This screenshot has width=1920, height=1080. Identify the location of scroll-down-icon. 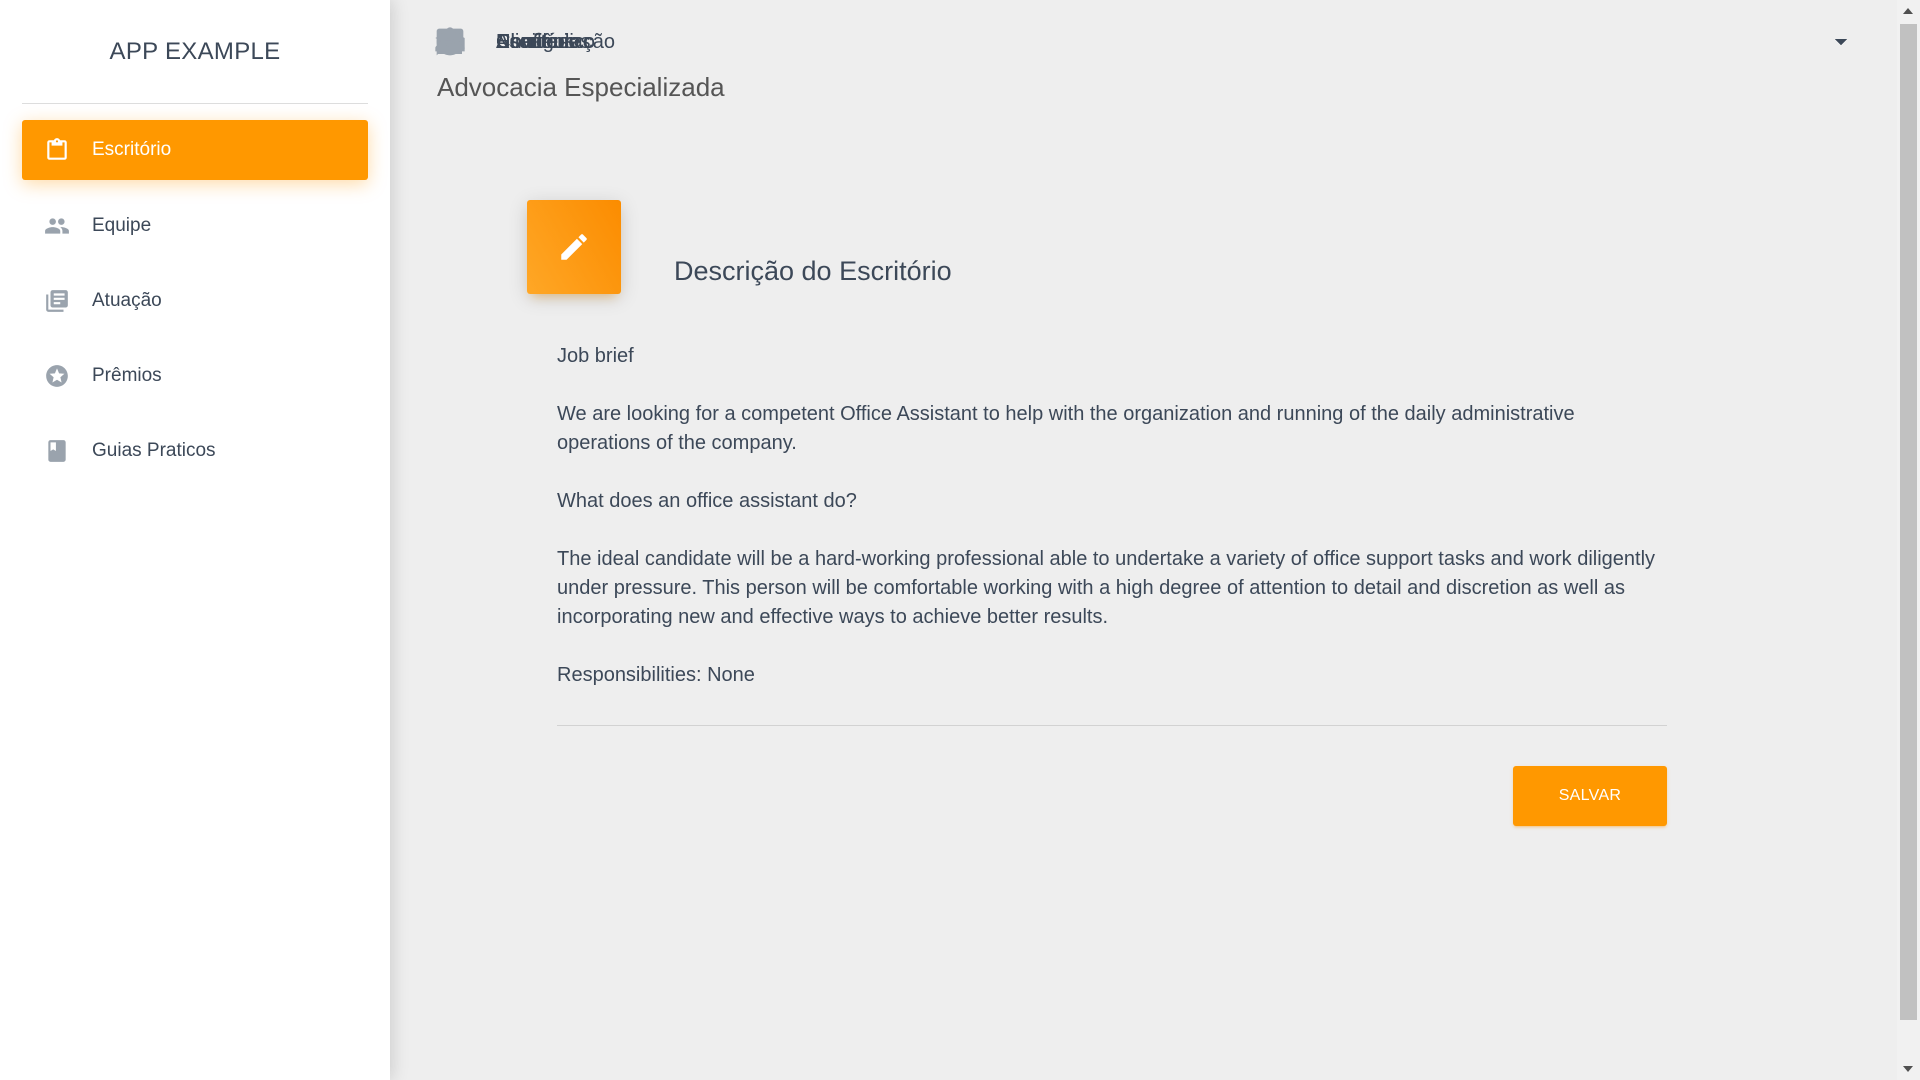
(1908, 1069).